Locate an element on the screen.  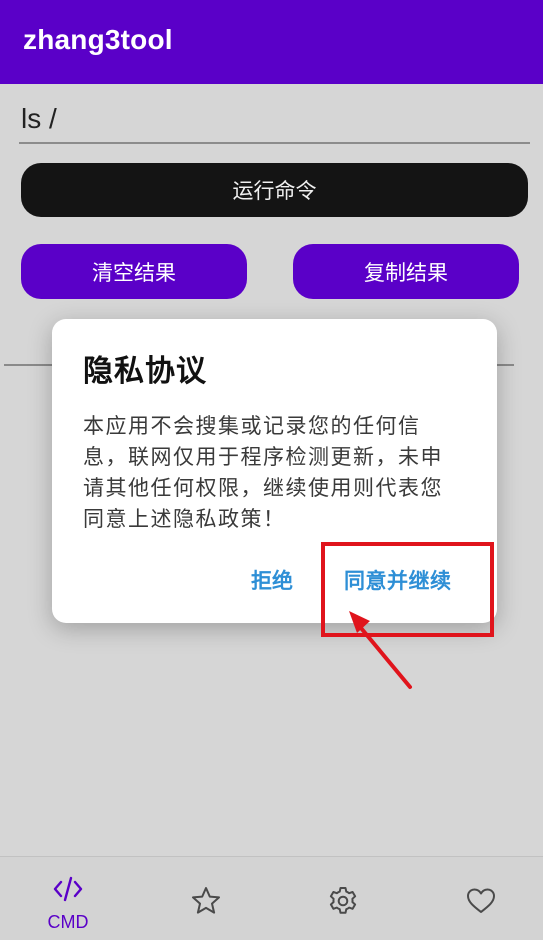
bottom-nav: CMD is located at coordinates (271, 898).